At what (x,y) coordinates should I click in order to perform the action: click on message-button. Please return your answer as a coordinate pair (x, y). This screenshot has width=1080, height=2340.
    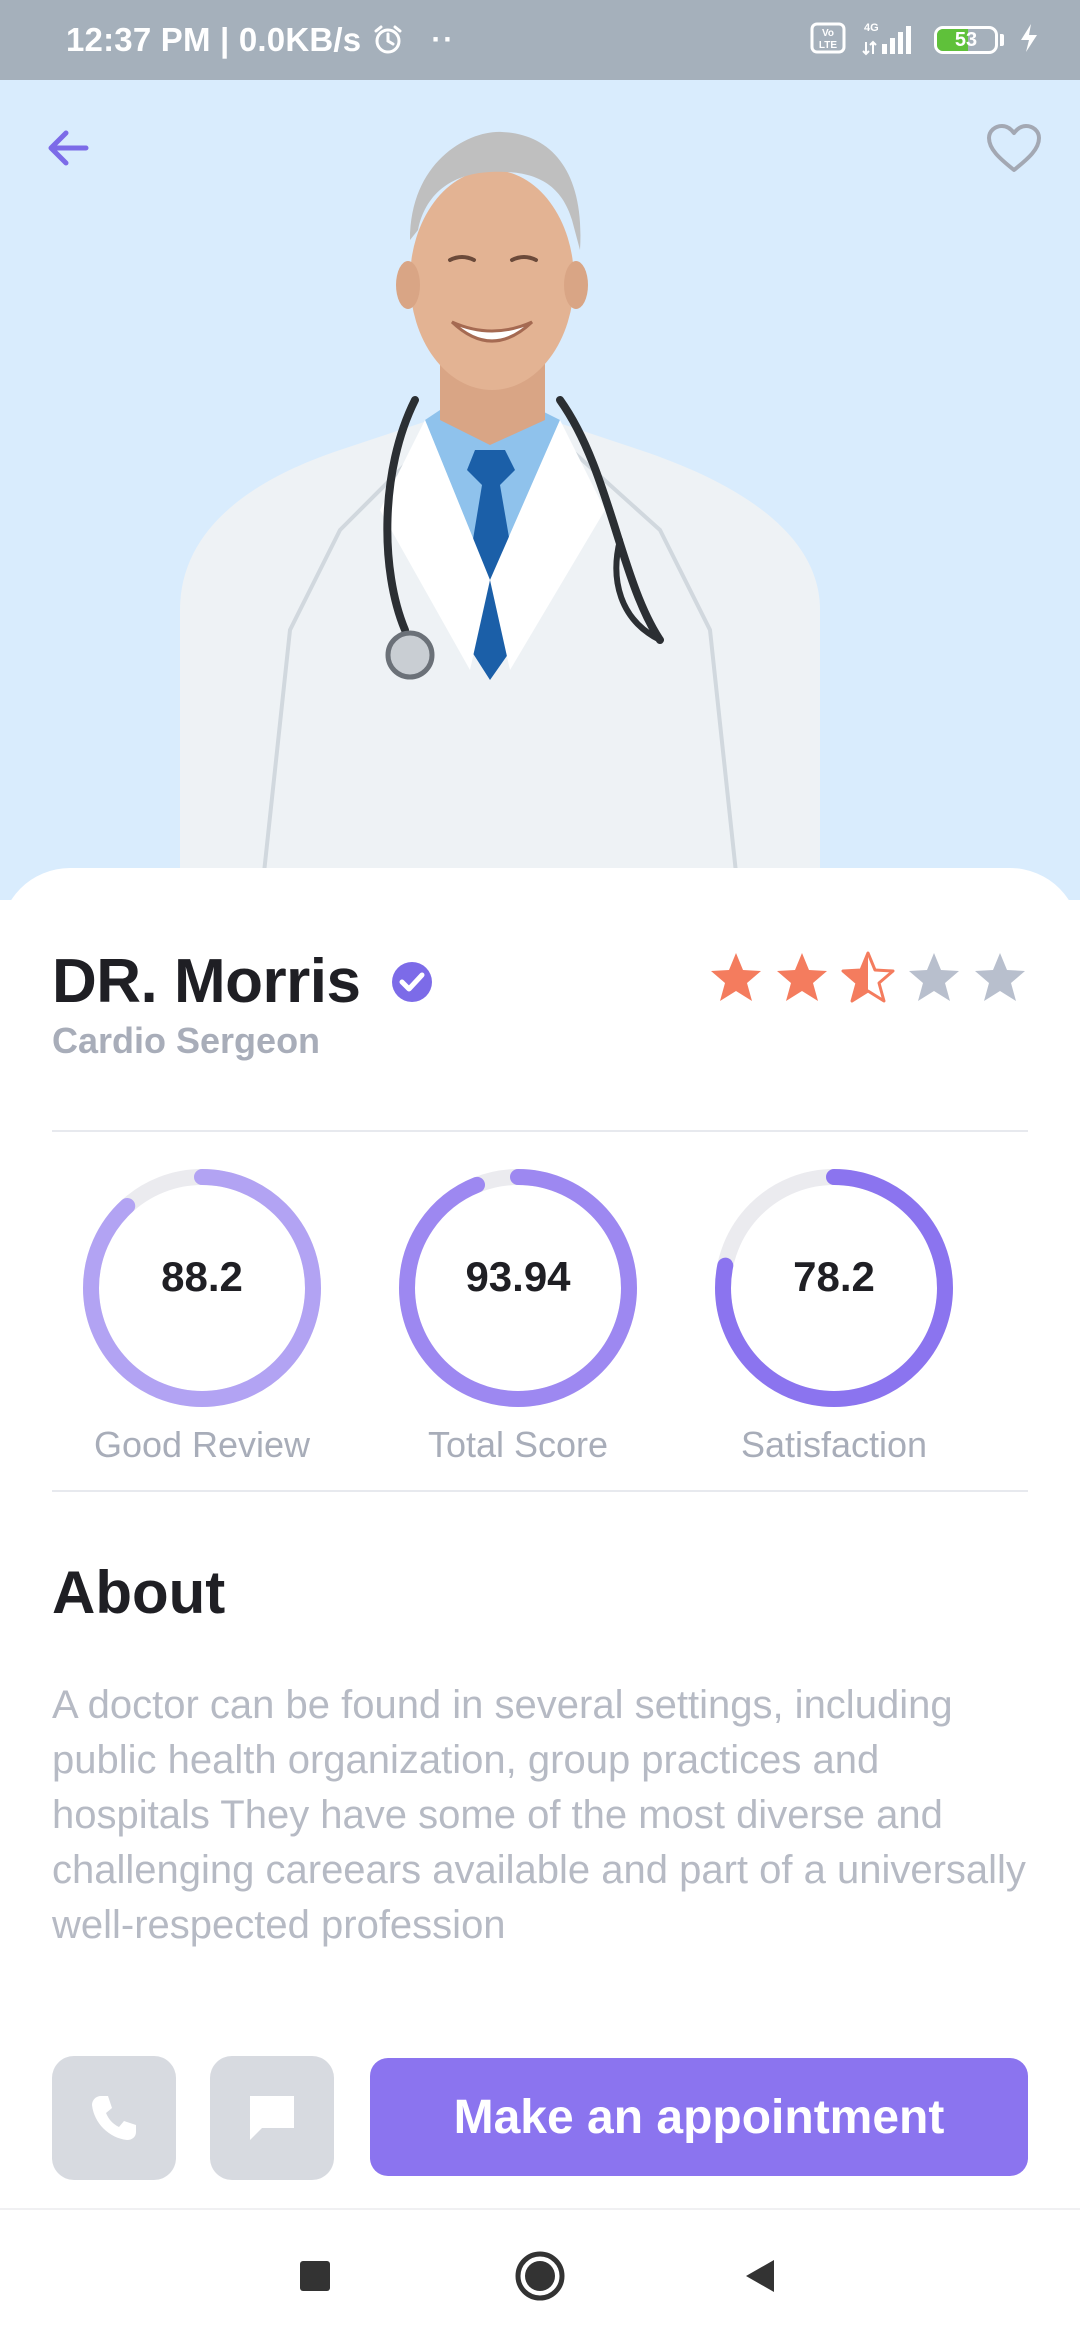
    Looking at the image, I should click on (272, 2118).